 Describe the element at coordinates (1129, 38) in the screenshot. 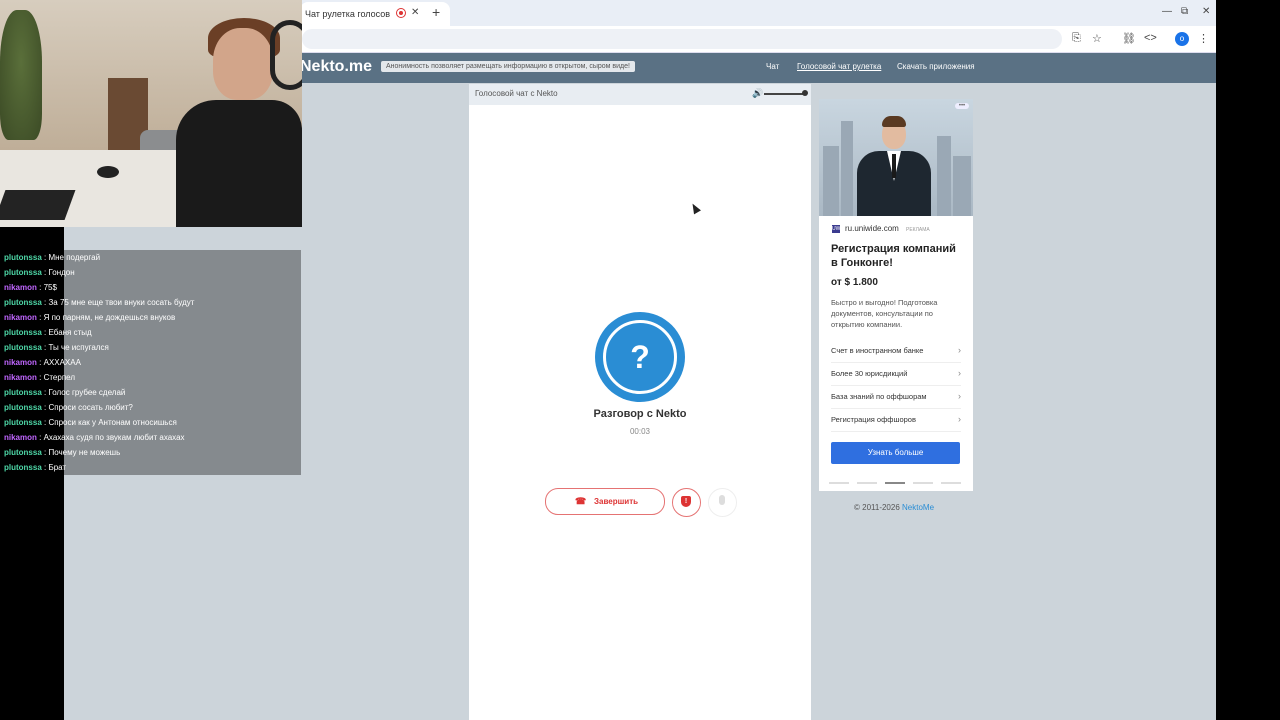

I see `link-icon: ⛓` at that location.